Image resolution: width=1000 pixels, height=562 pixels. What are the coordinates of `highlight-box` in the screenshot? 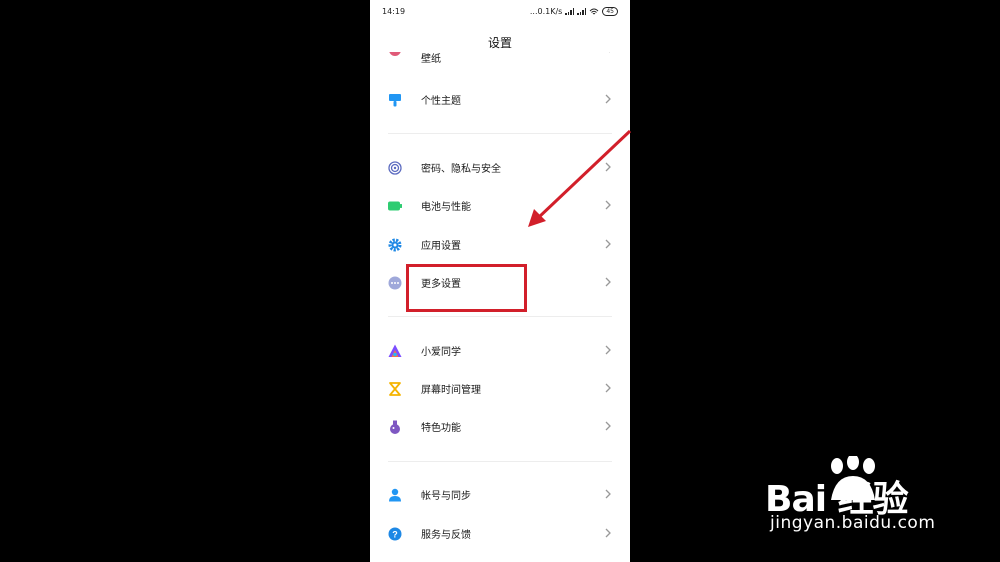 It's located at (466, 288).